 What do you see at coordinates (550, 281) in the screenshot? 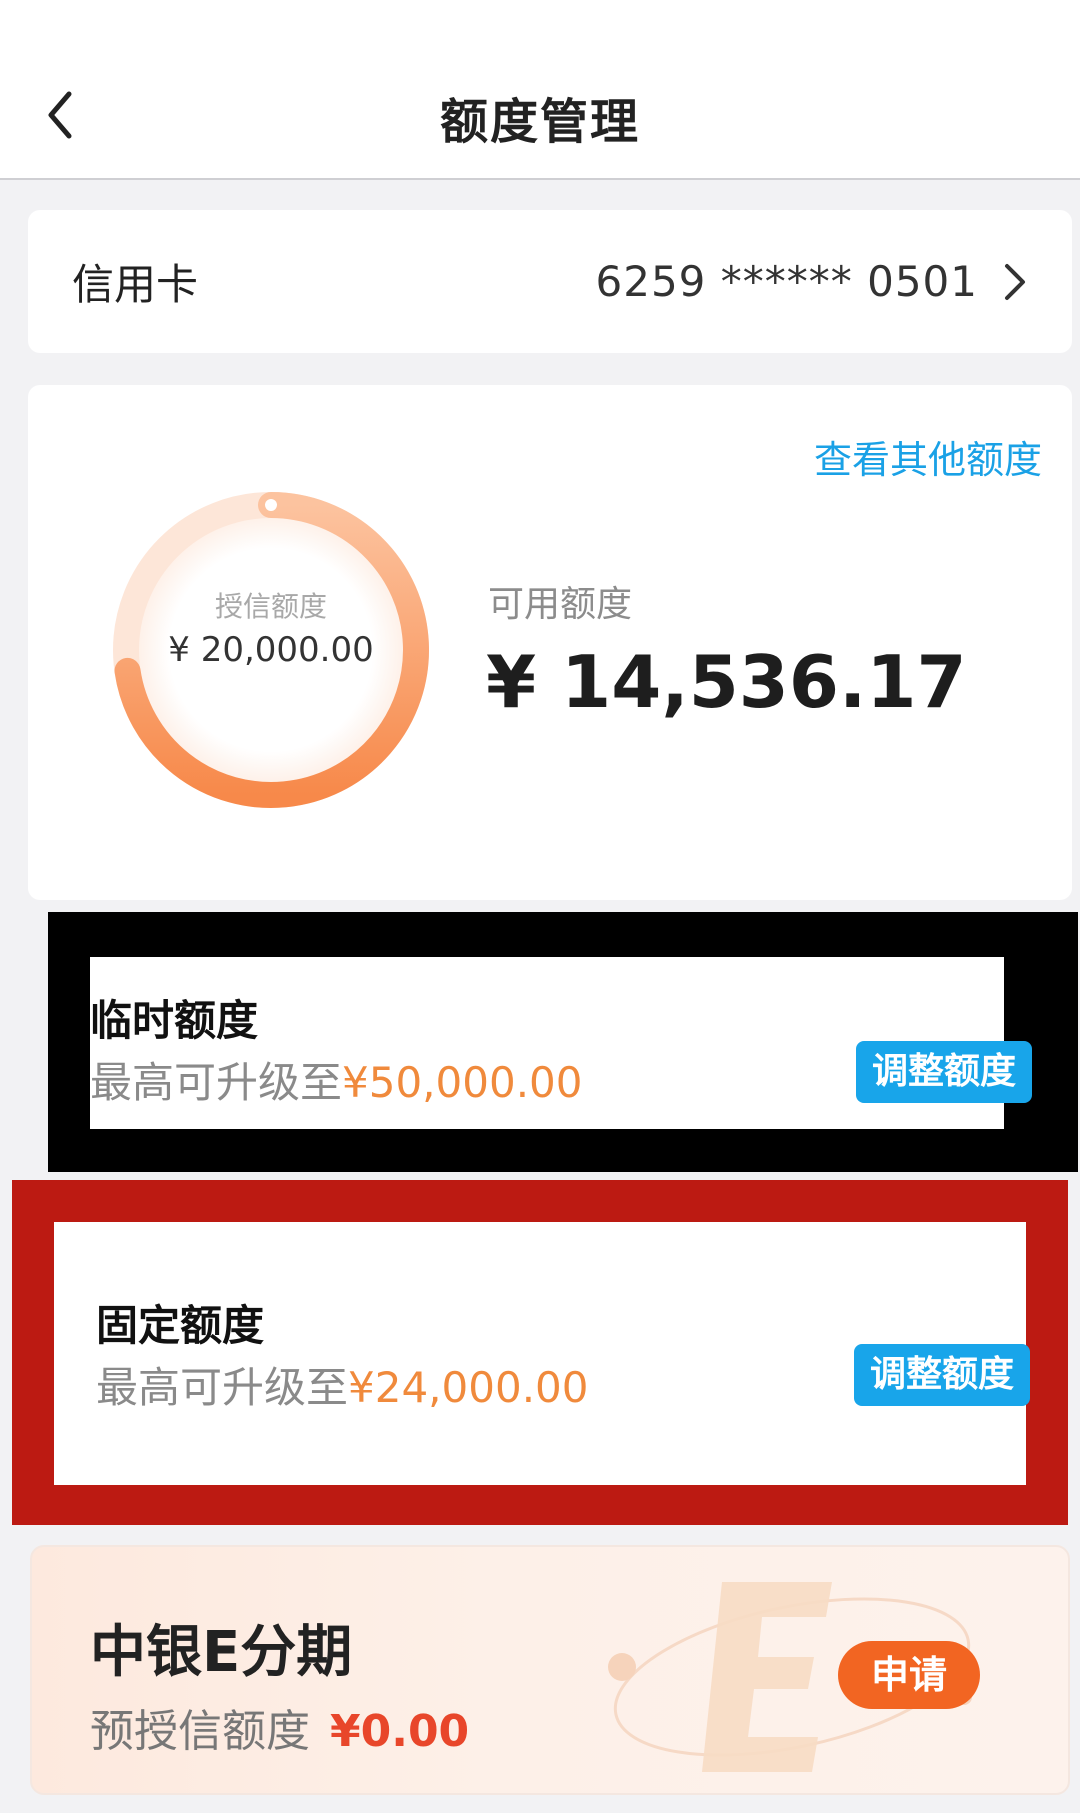
I see `credit-card-selector: 信用卡 6259 ****** 0501` at bounding box center [550, 281].